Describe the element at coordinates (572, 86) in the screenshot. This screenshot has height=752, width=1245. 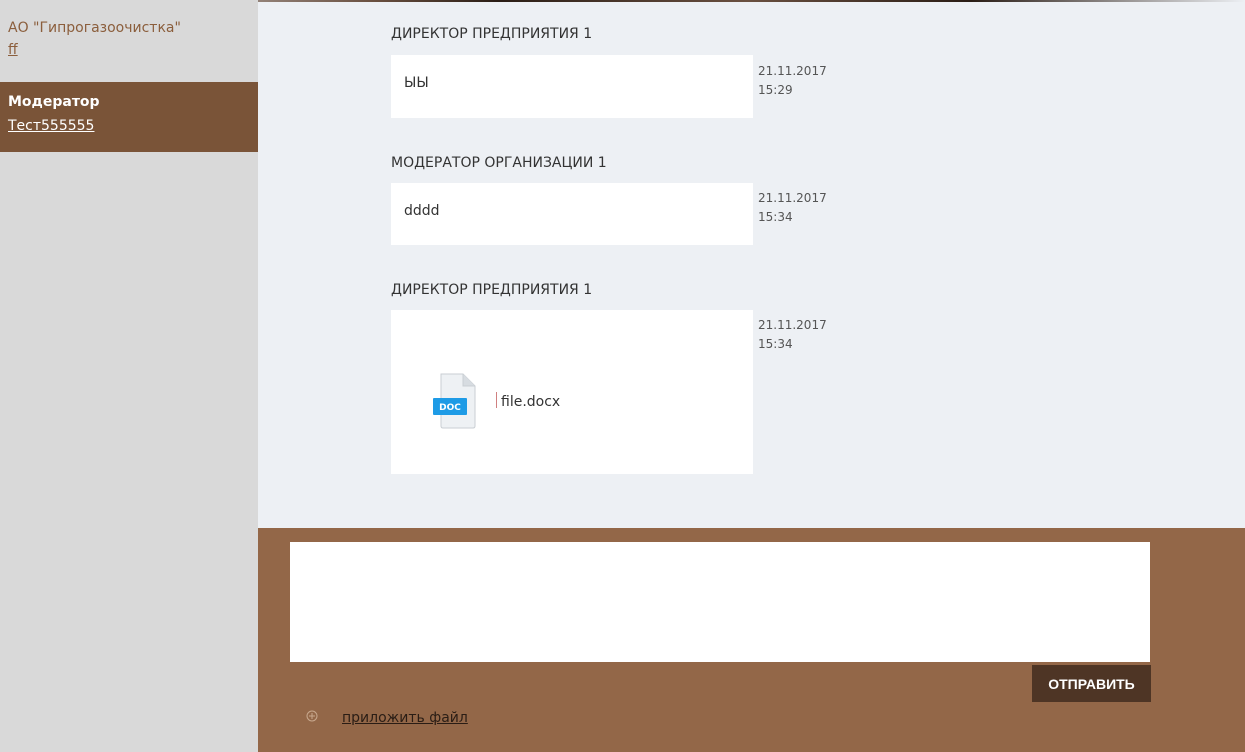
I see `message-bubble: ЫЫ` at that location.